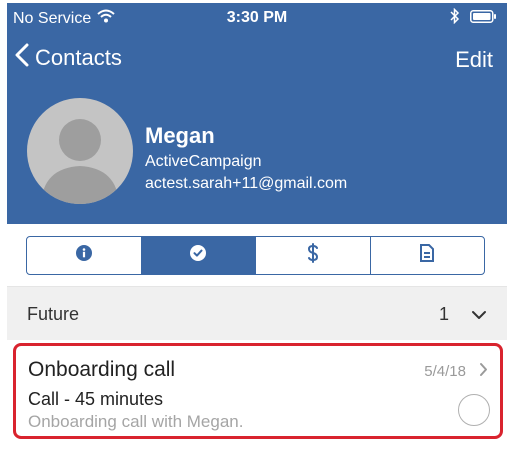 The height and width of the screenshot is (453, 514). I want to click on section-label: Future, so click(53, 314).